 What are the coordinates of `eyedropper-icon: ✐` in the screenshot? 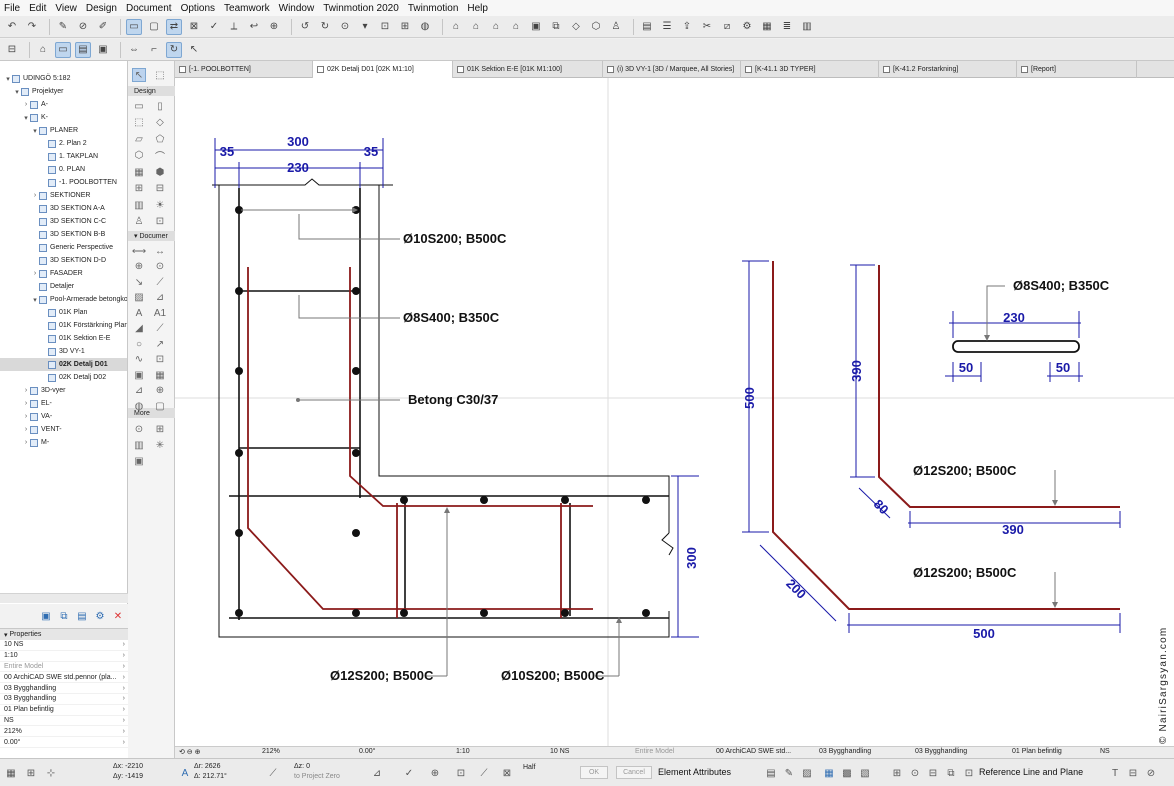 It's located at (103, 27).